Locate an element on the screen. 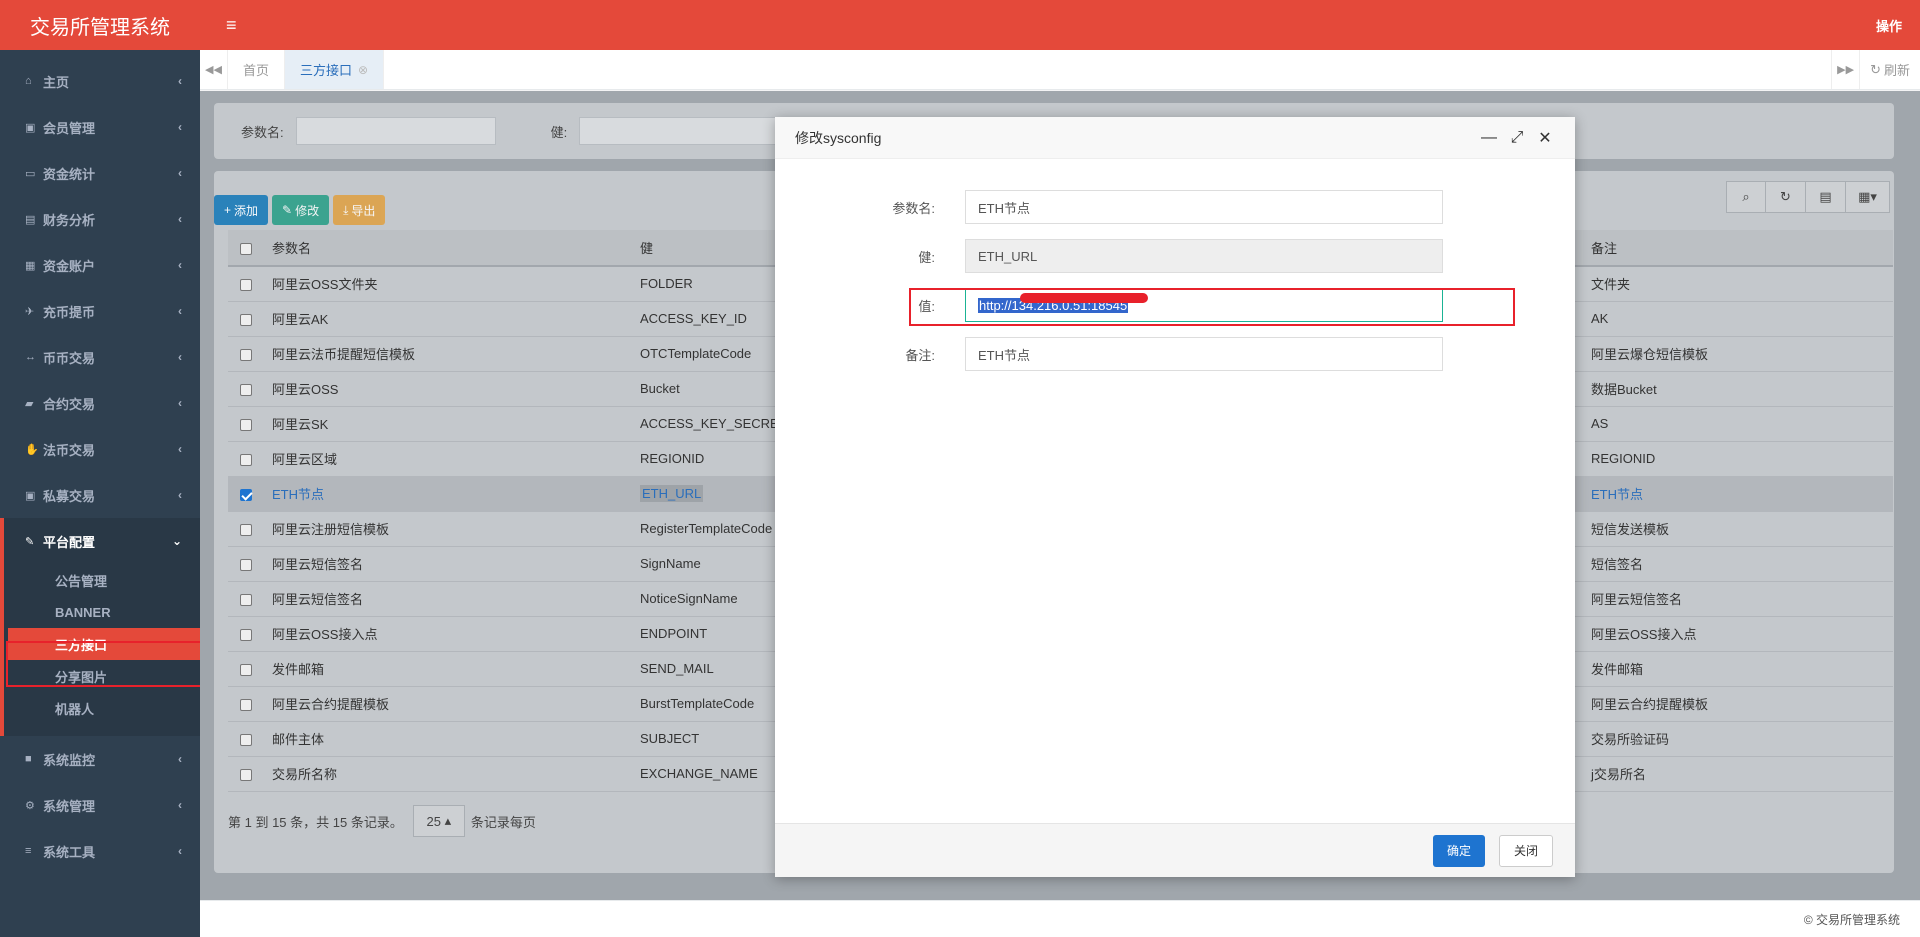 This screenshot has width=1920, height=937. edit-button: ✎ 修改 is located at coordinates (301, 210).